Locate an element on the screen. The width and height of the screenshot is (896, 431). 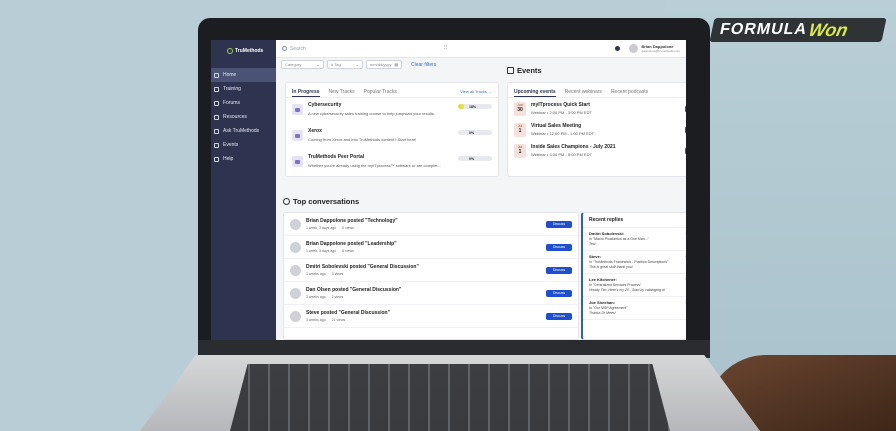
category-select: Category ⌄ is located at coordinates (302, 64).